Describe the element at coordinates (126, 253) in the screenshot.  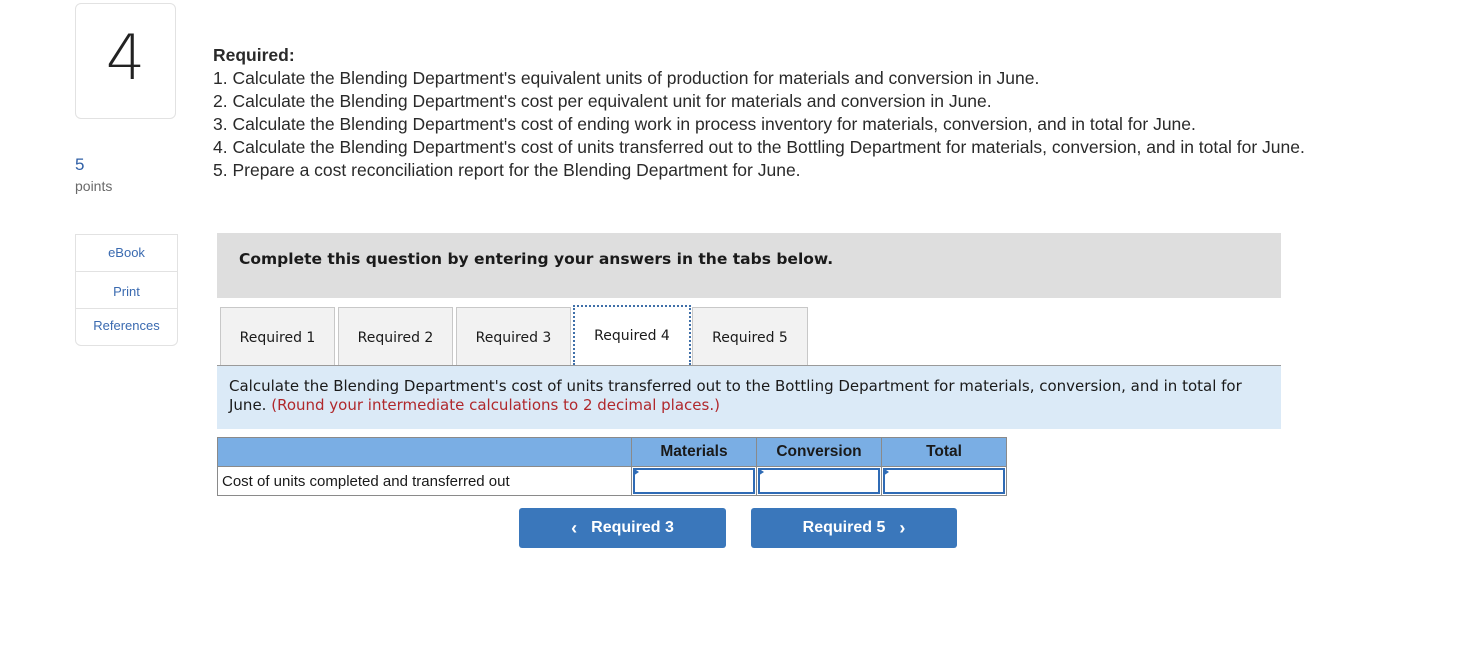
I see `ebook-link: eBook` at that location.